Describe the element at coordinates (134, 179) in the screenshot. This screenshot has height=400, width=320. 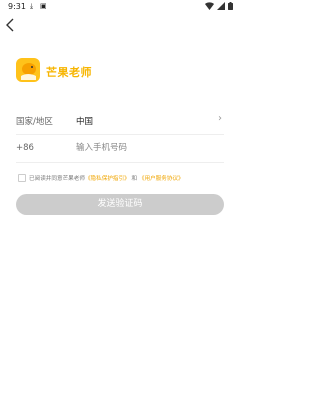
I see `agreement-conjunction: 和` at that location.